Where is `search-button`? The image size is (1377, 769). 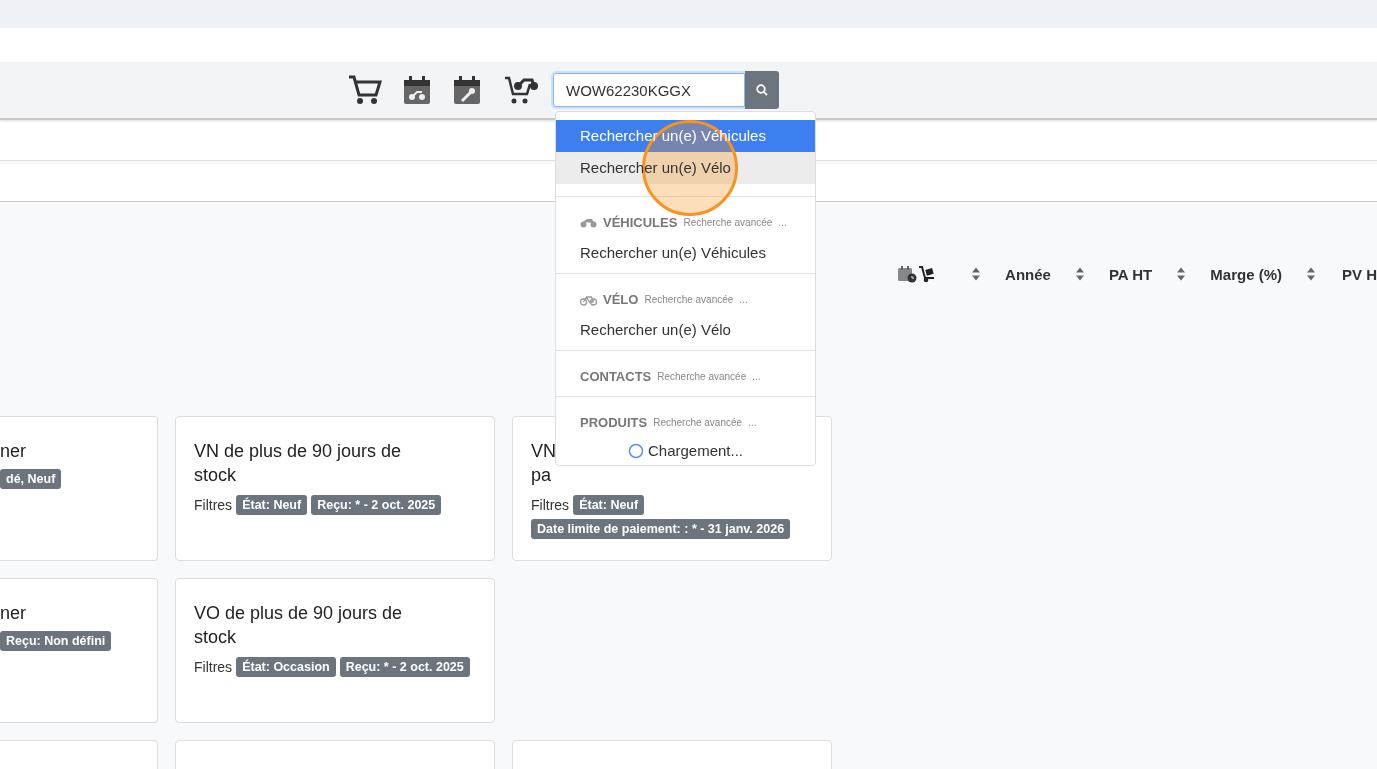
search-button is located at coordinates (762, 90).